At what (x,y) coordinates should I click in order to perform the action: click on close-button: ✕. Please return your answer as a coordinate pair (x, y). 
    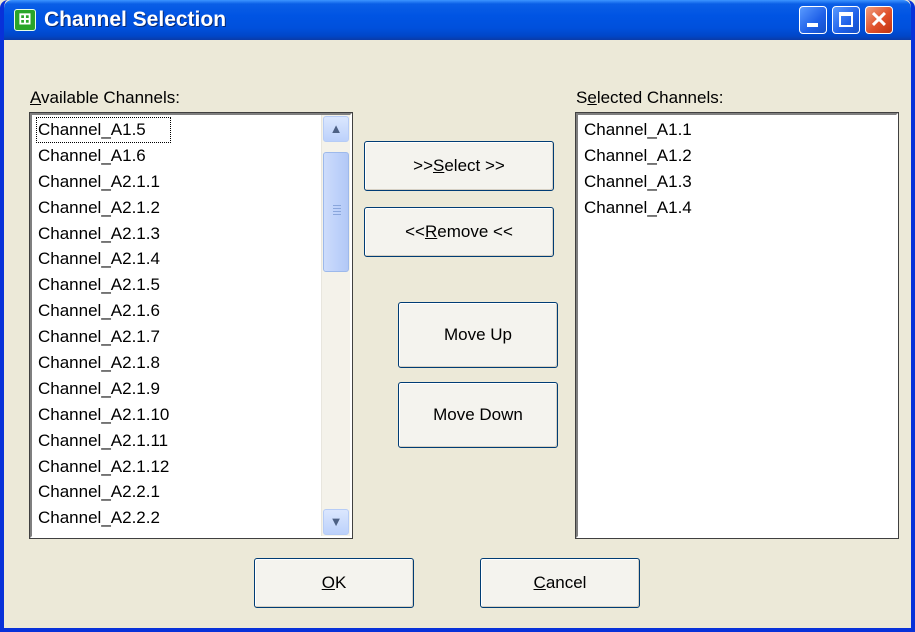
    Looking at the image, I should click on (879, 20).